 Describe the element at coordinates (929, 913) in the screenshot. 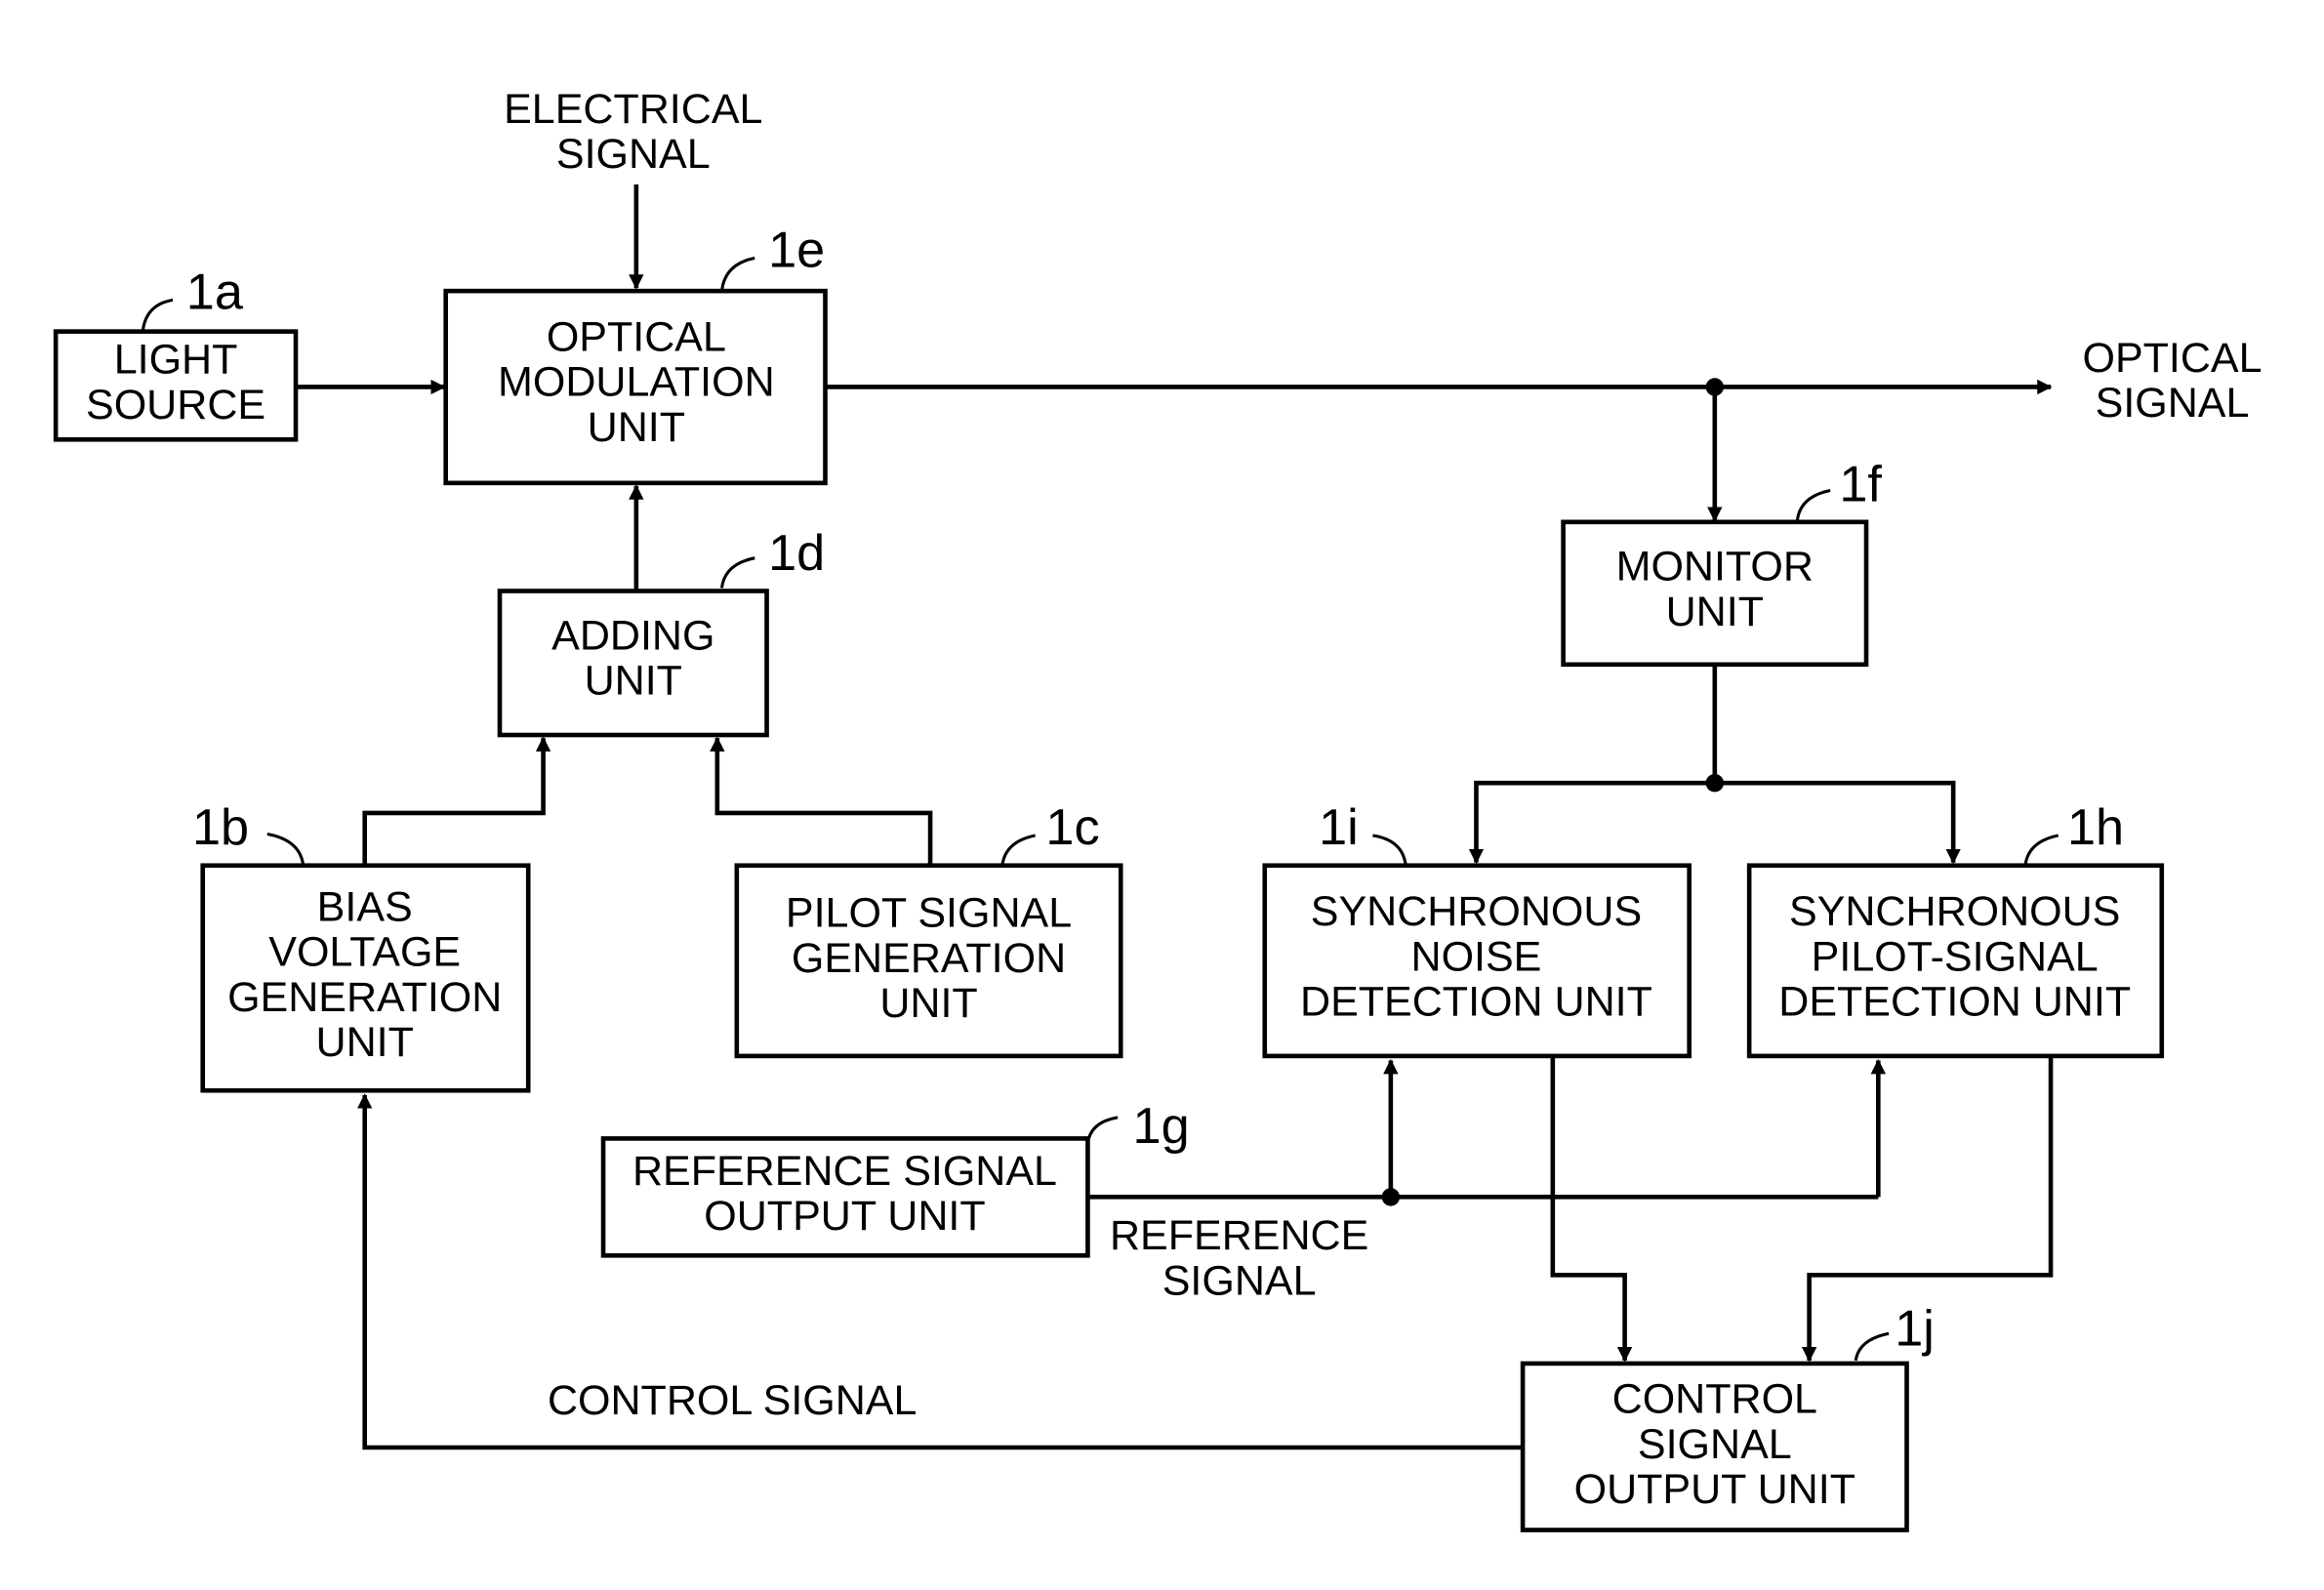

I see `block-label: PILOT SIGNAL` at that location.